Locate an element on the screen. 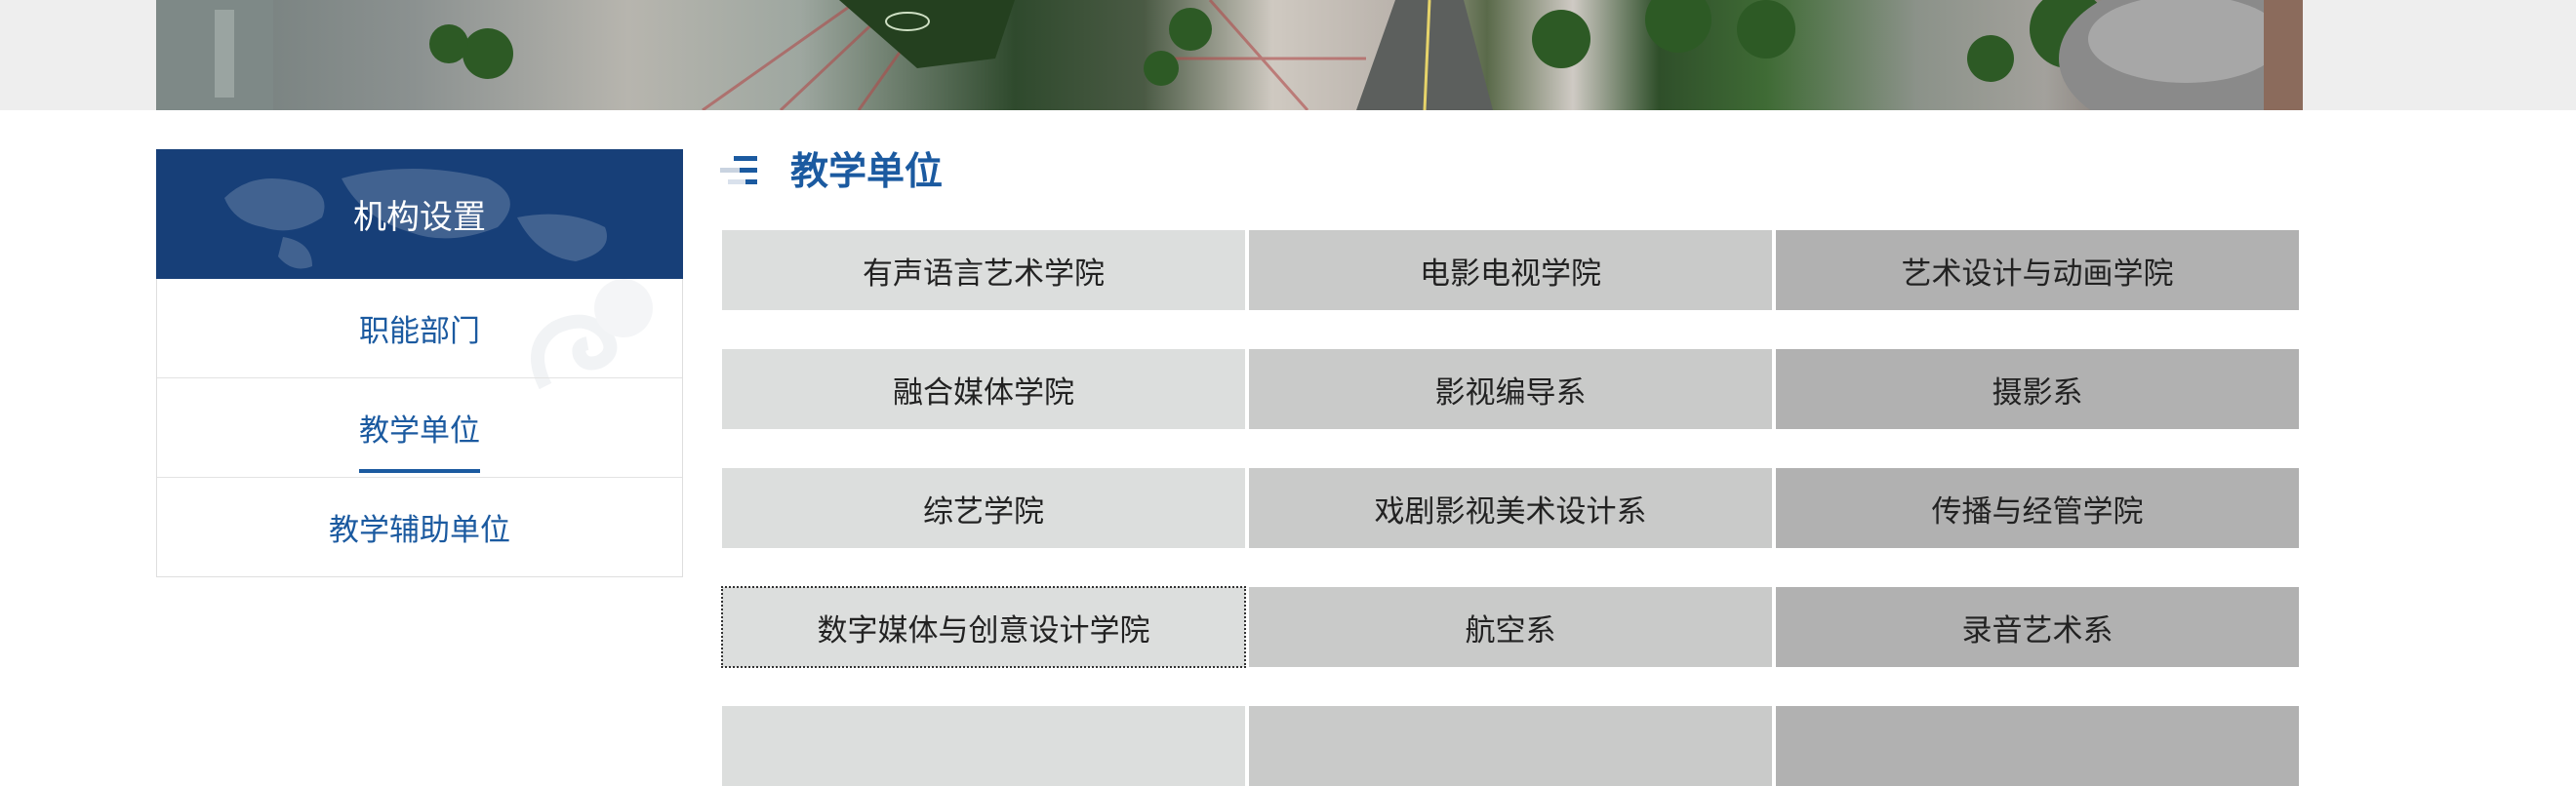  sidebar-menu: 职能部门 教学单位 教学辅助单位 is located at coordinates (419, 428).